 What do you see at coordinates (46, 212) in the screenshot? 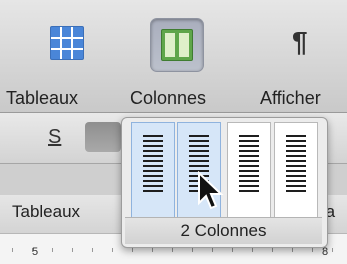
I see `sheet-tab-tableaux: Tableaux` at bounding box center [46, 212].